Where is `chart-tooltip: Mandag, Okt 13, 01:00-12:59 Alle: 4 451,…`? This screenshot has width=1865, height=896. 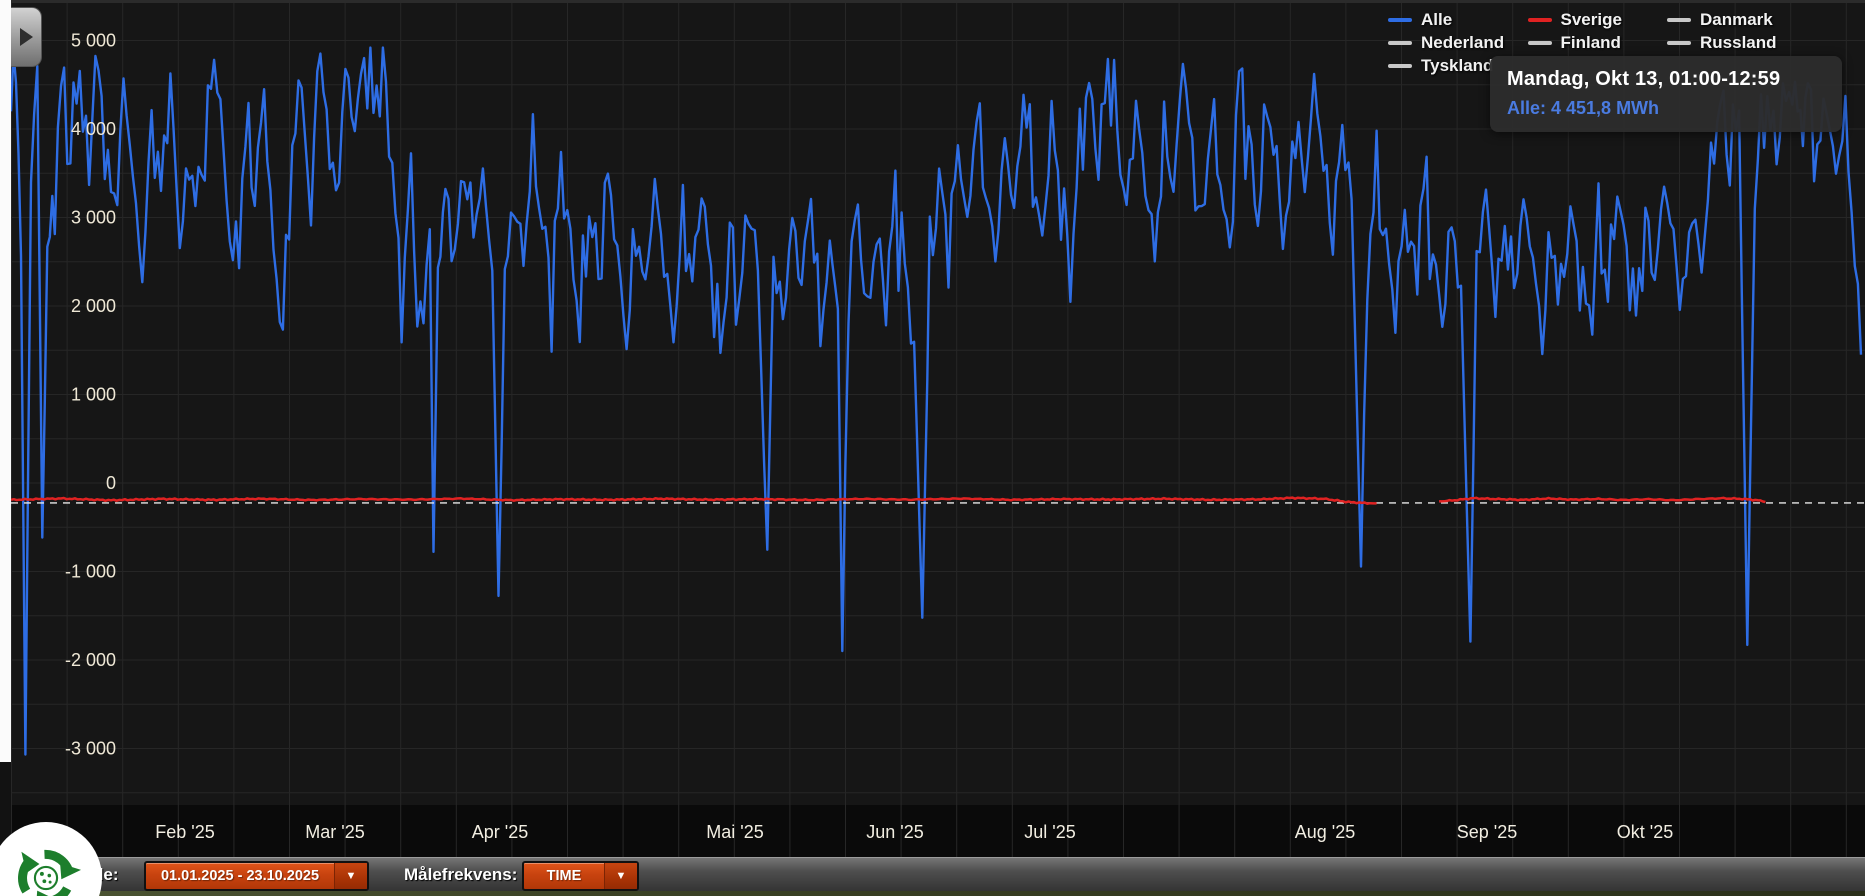 chart-tooltip: Mandag, Okt 13, 01:00-12:59 Alle: 4 451,… is located at coordinates (1666, 94).